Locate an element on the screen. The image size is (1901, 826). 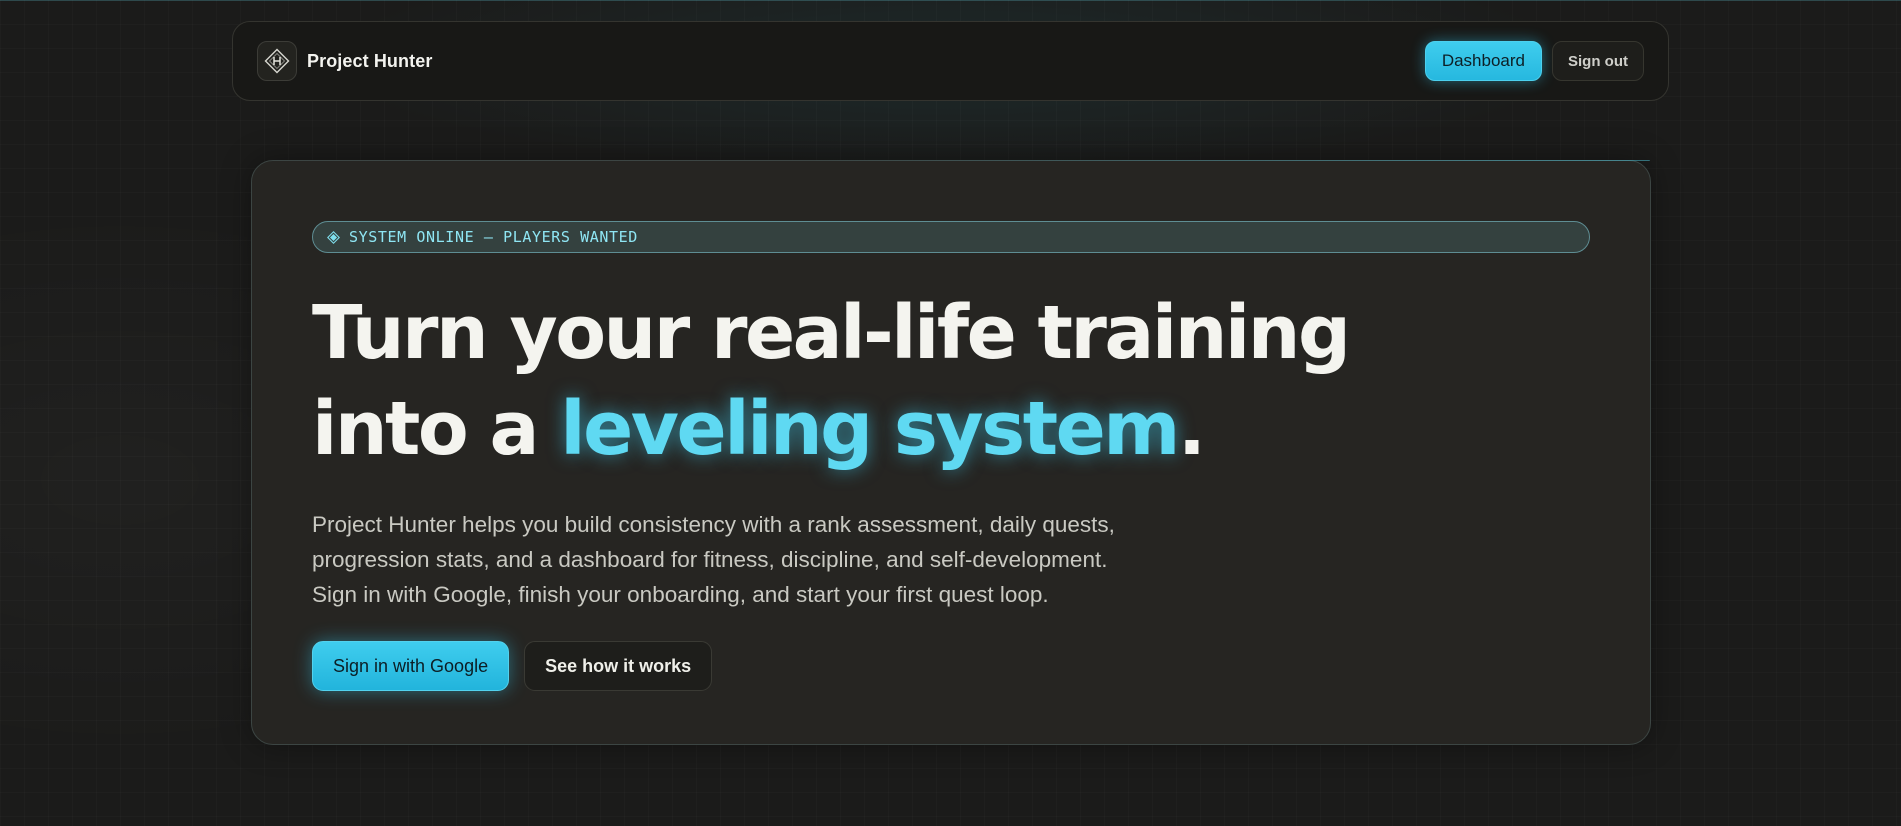
status-text: SYSTEM ONLINE — PLAYERS WANTED is located at coordinates (493, 237).